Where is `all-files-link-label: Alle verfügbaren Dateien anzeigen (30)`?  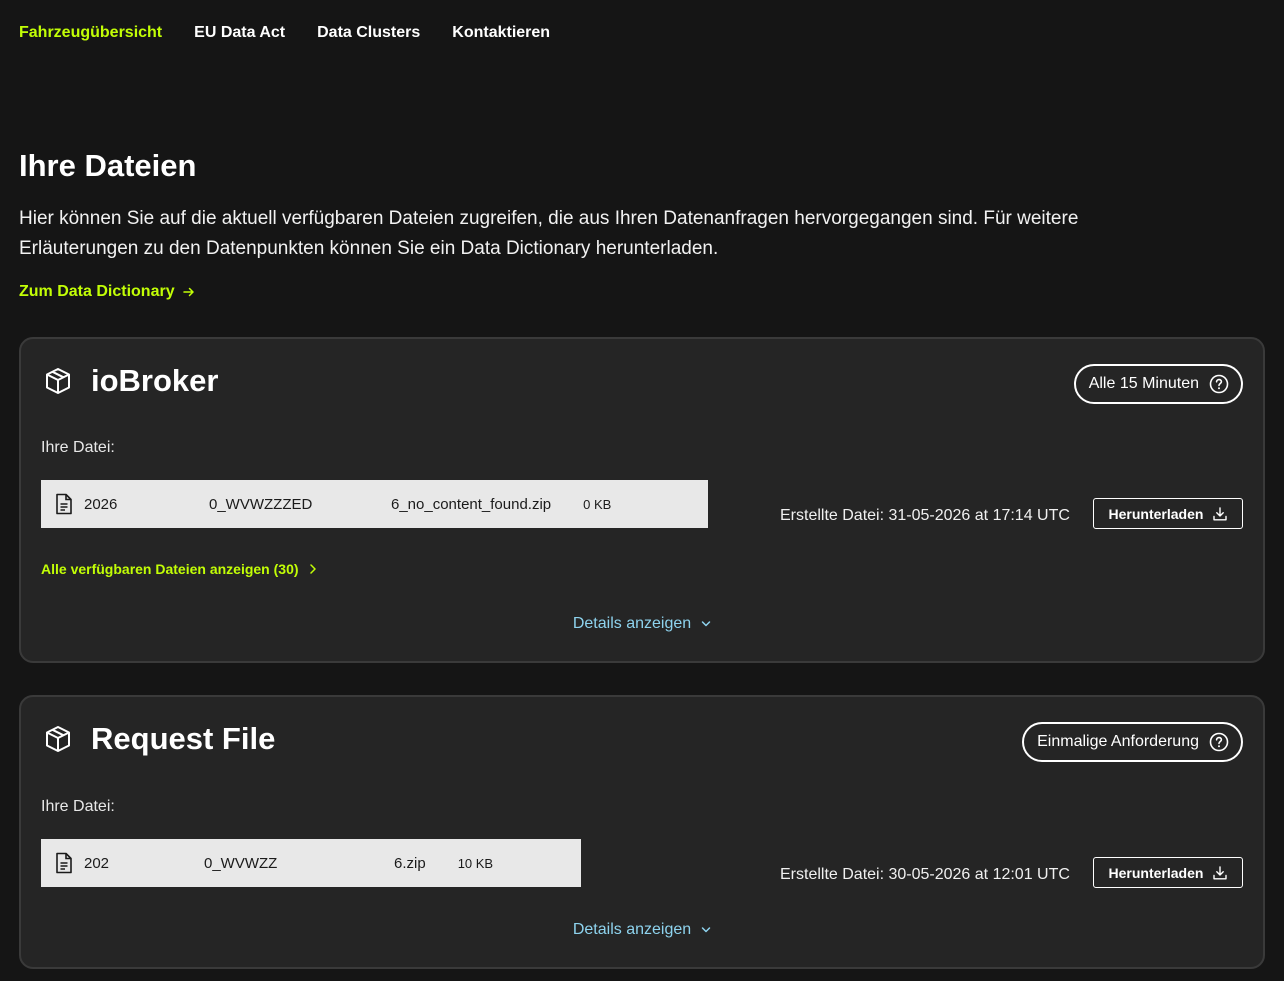 all-files-link-label: Alle verfügbaren Dateien anzeigen (30) is located at coordinates (170, 569).